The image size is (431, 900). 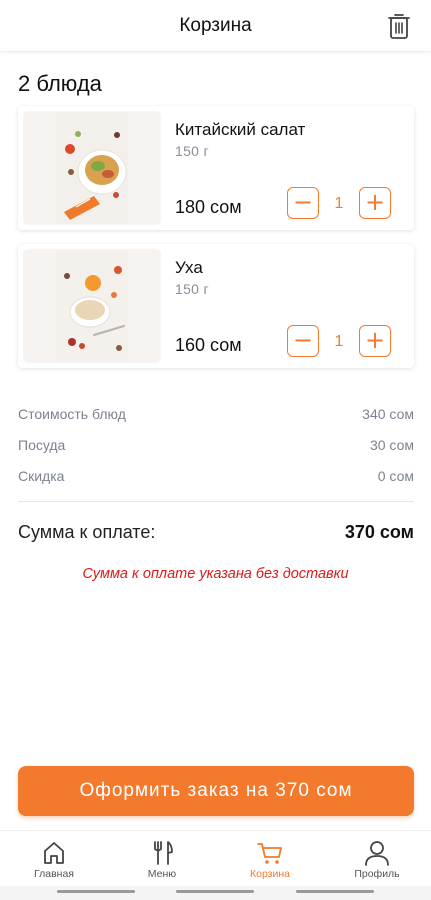 What do you see at coordinates (162, 874) in the screenshot?
I see `tab-label: Меню` at bounding box center [162, 874].